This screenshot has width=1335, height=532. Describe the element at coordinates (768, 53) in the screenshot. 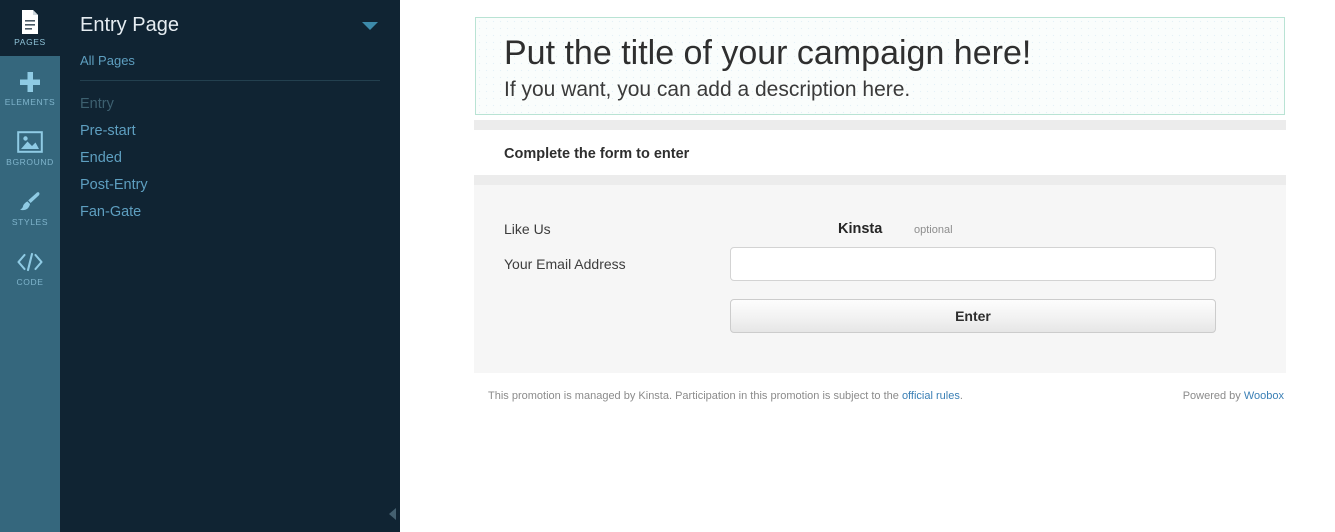

I see `campaign-title: Put the title of your campaign here!` at that location.